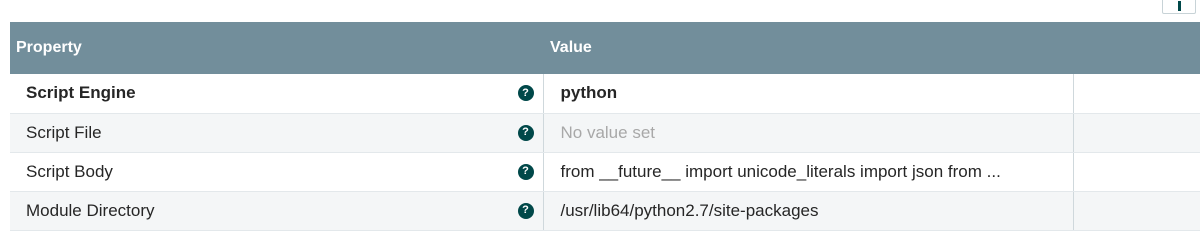 The height and width of the screenshot is (240, 1200). Describe the element at coordinates (69, 171) in the screenshot. I see `property-name: Script Body` at that location.